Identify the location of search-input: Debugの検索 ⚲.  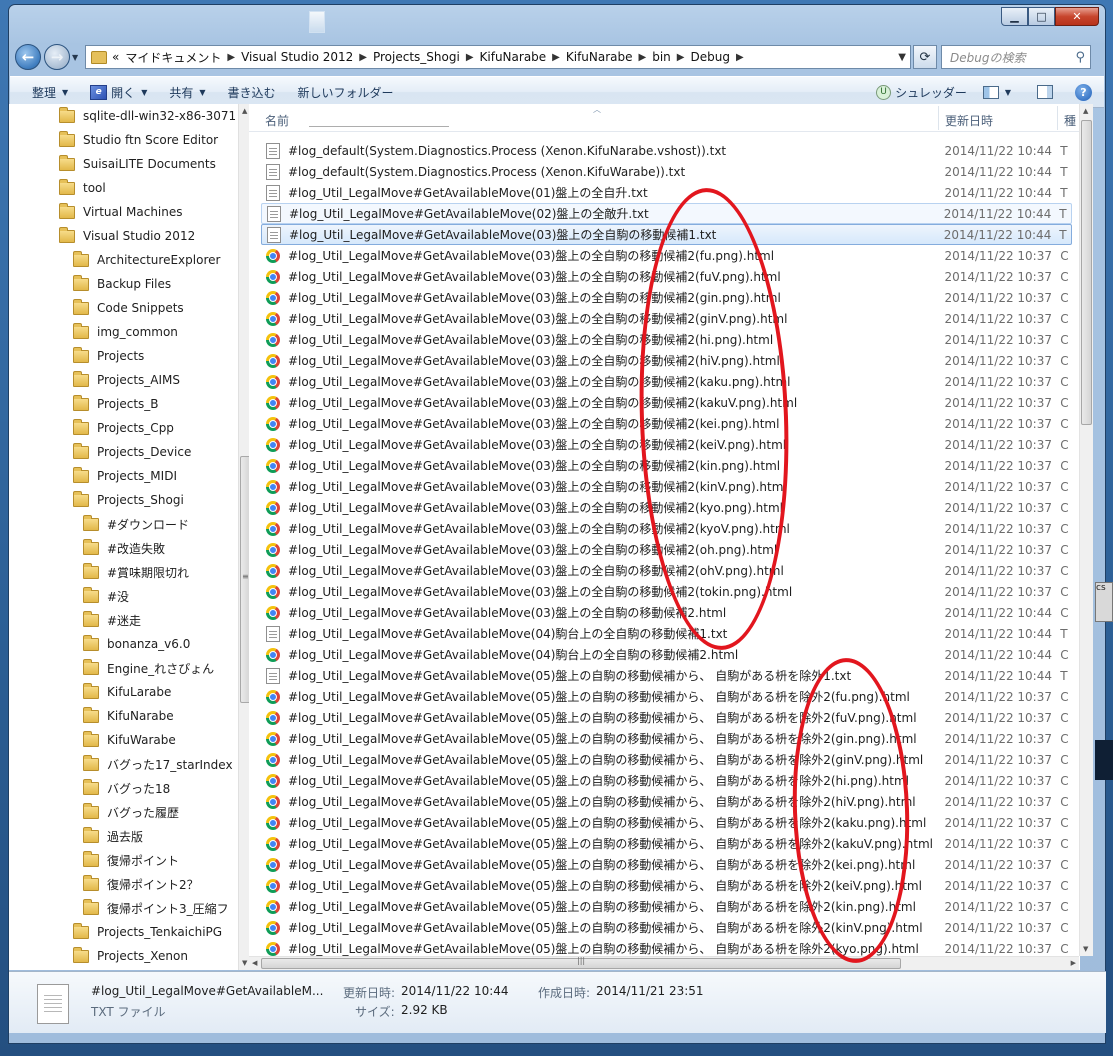
(1016, 57).